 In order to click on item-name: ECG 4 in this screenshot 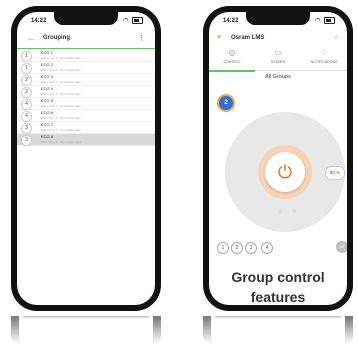, I will do `click(47, 88)`.